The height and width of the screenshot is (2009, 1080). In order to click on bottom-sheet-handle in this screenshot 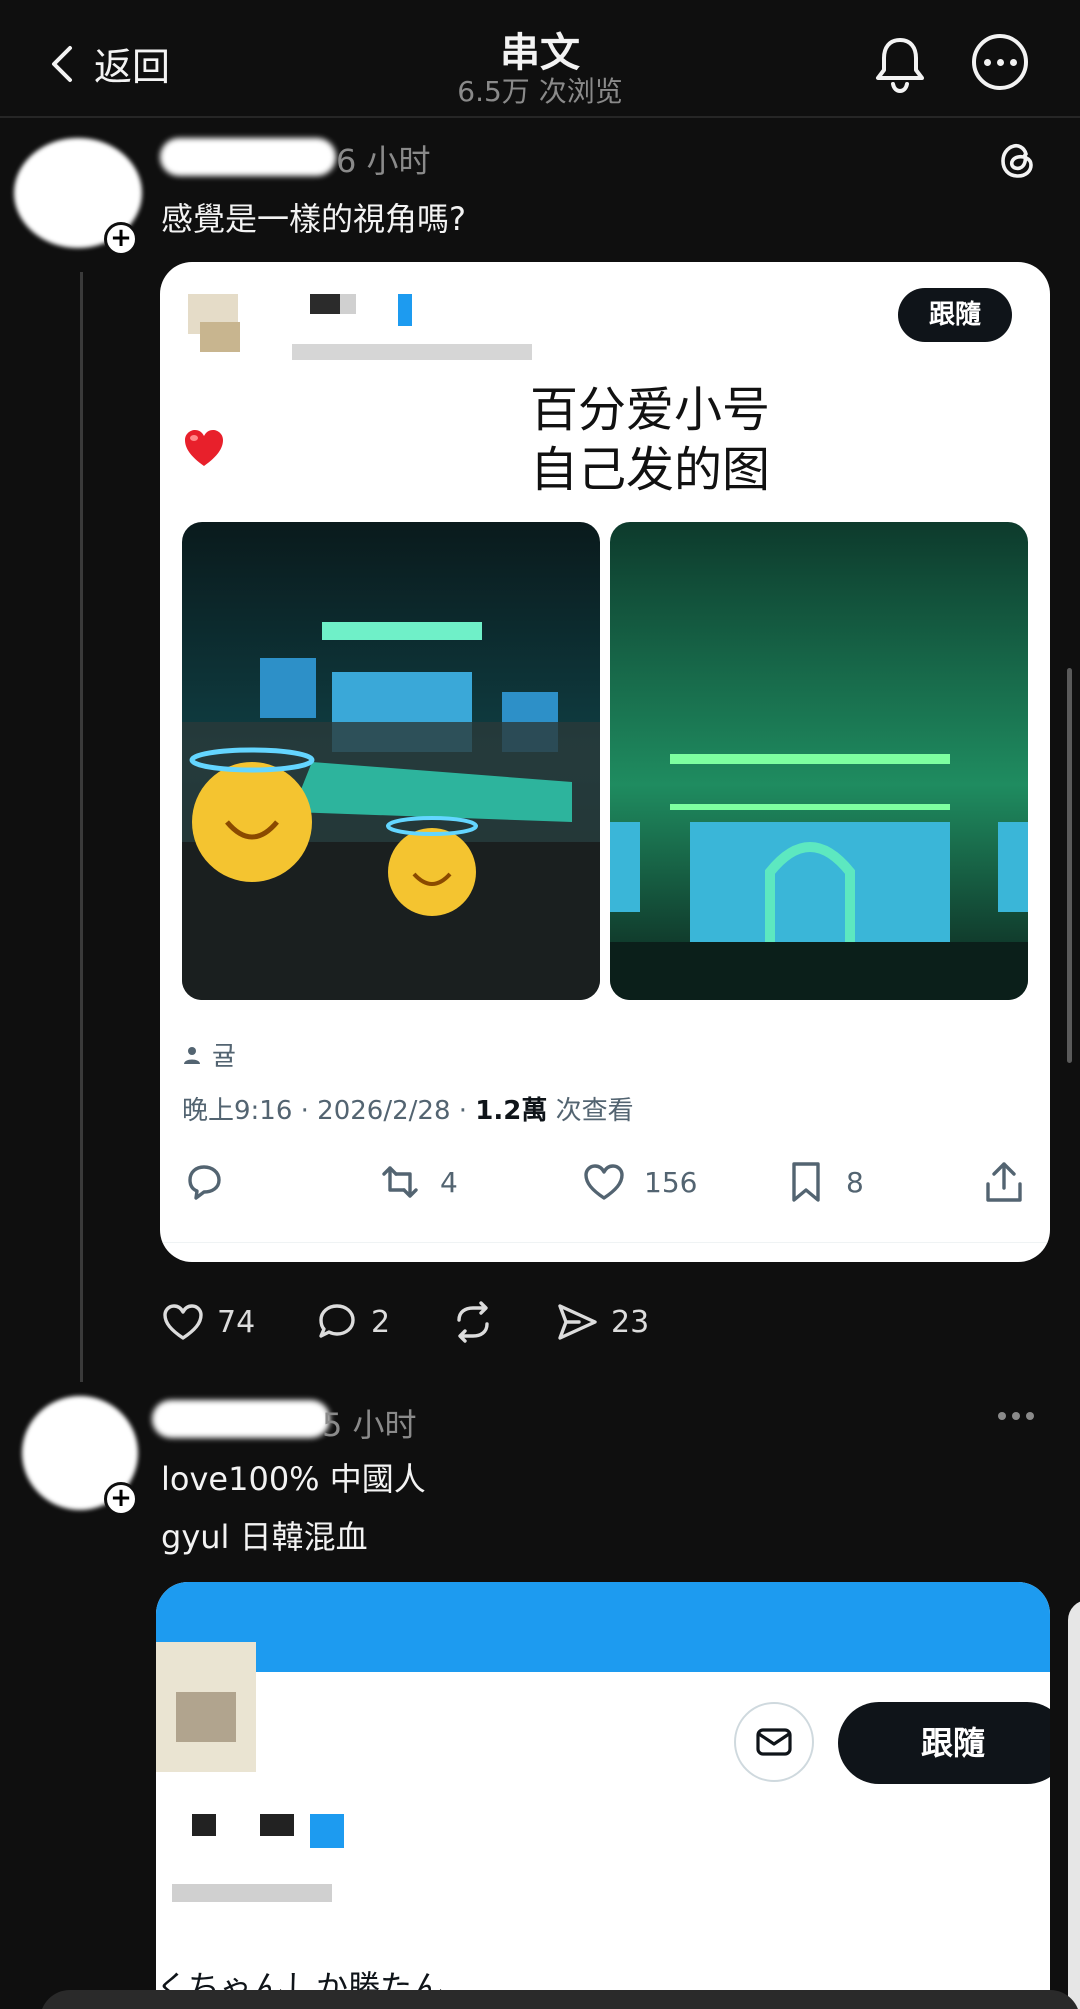, I will do `click(560, 1999)`.